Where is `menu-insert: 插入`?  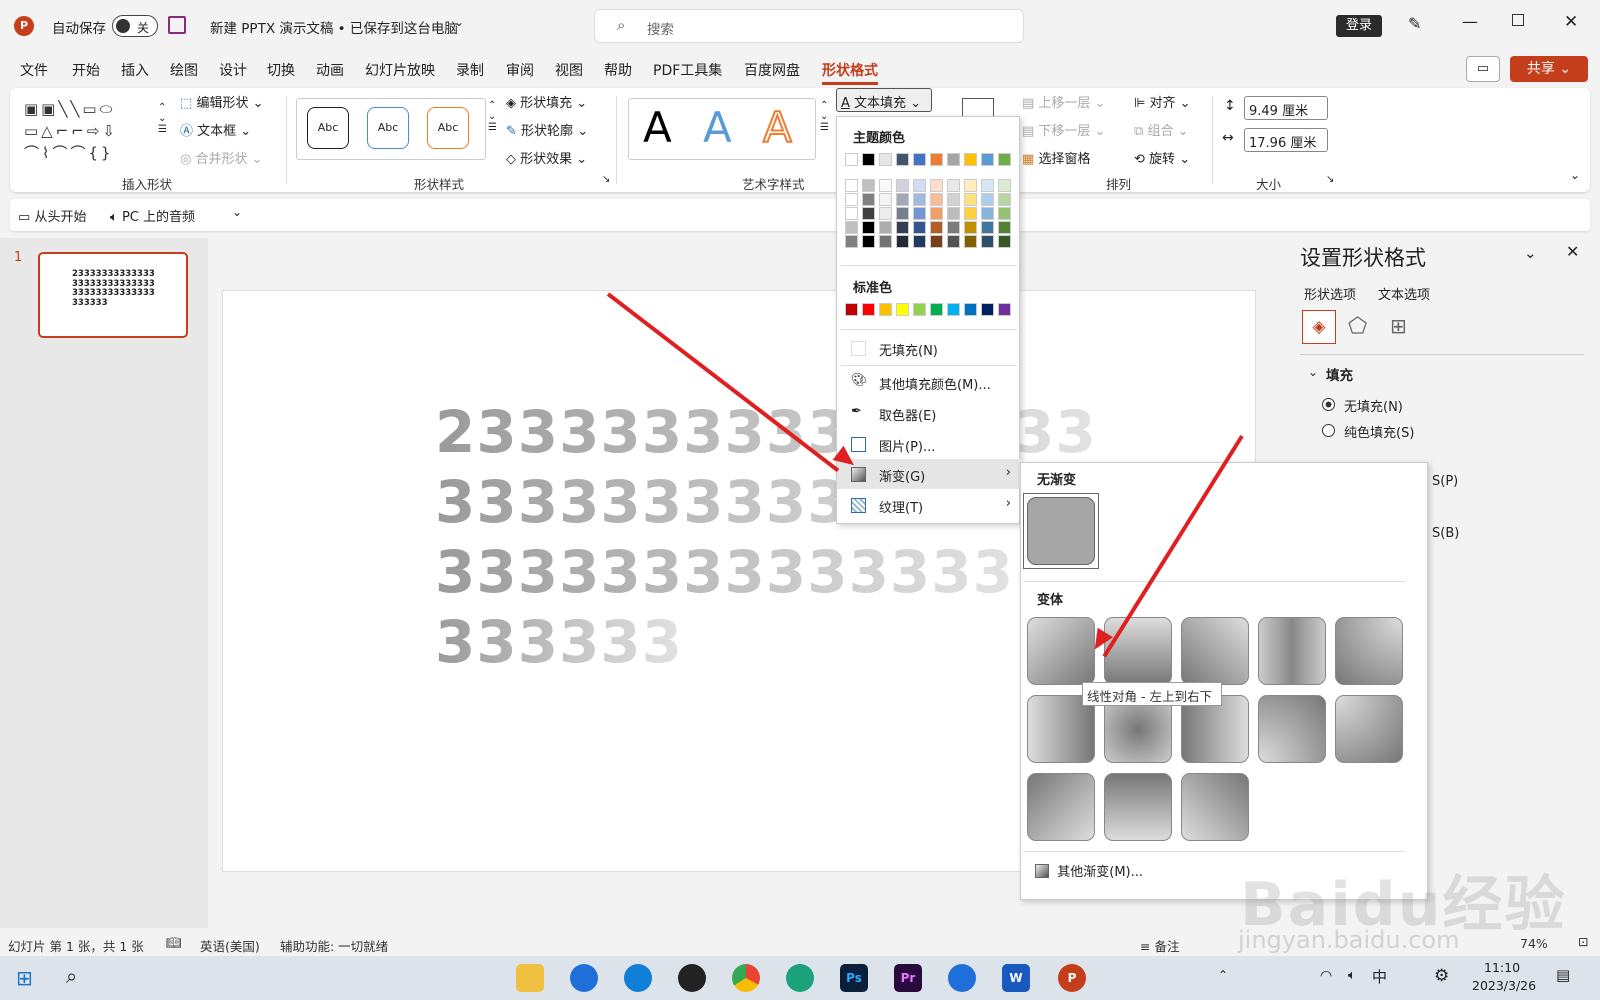
menu-insert: 插入 is located at coordinates (135, 70).